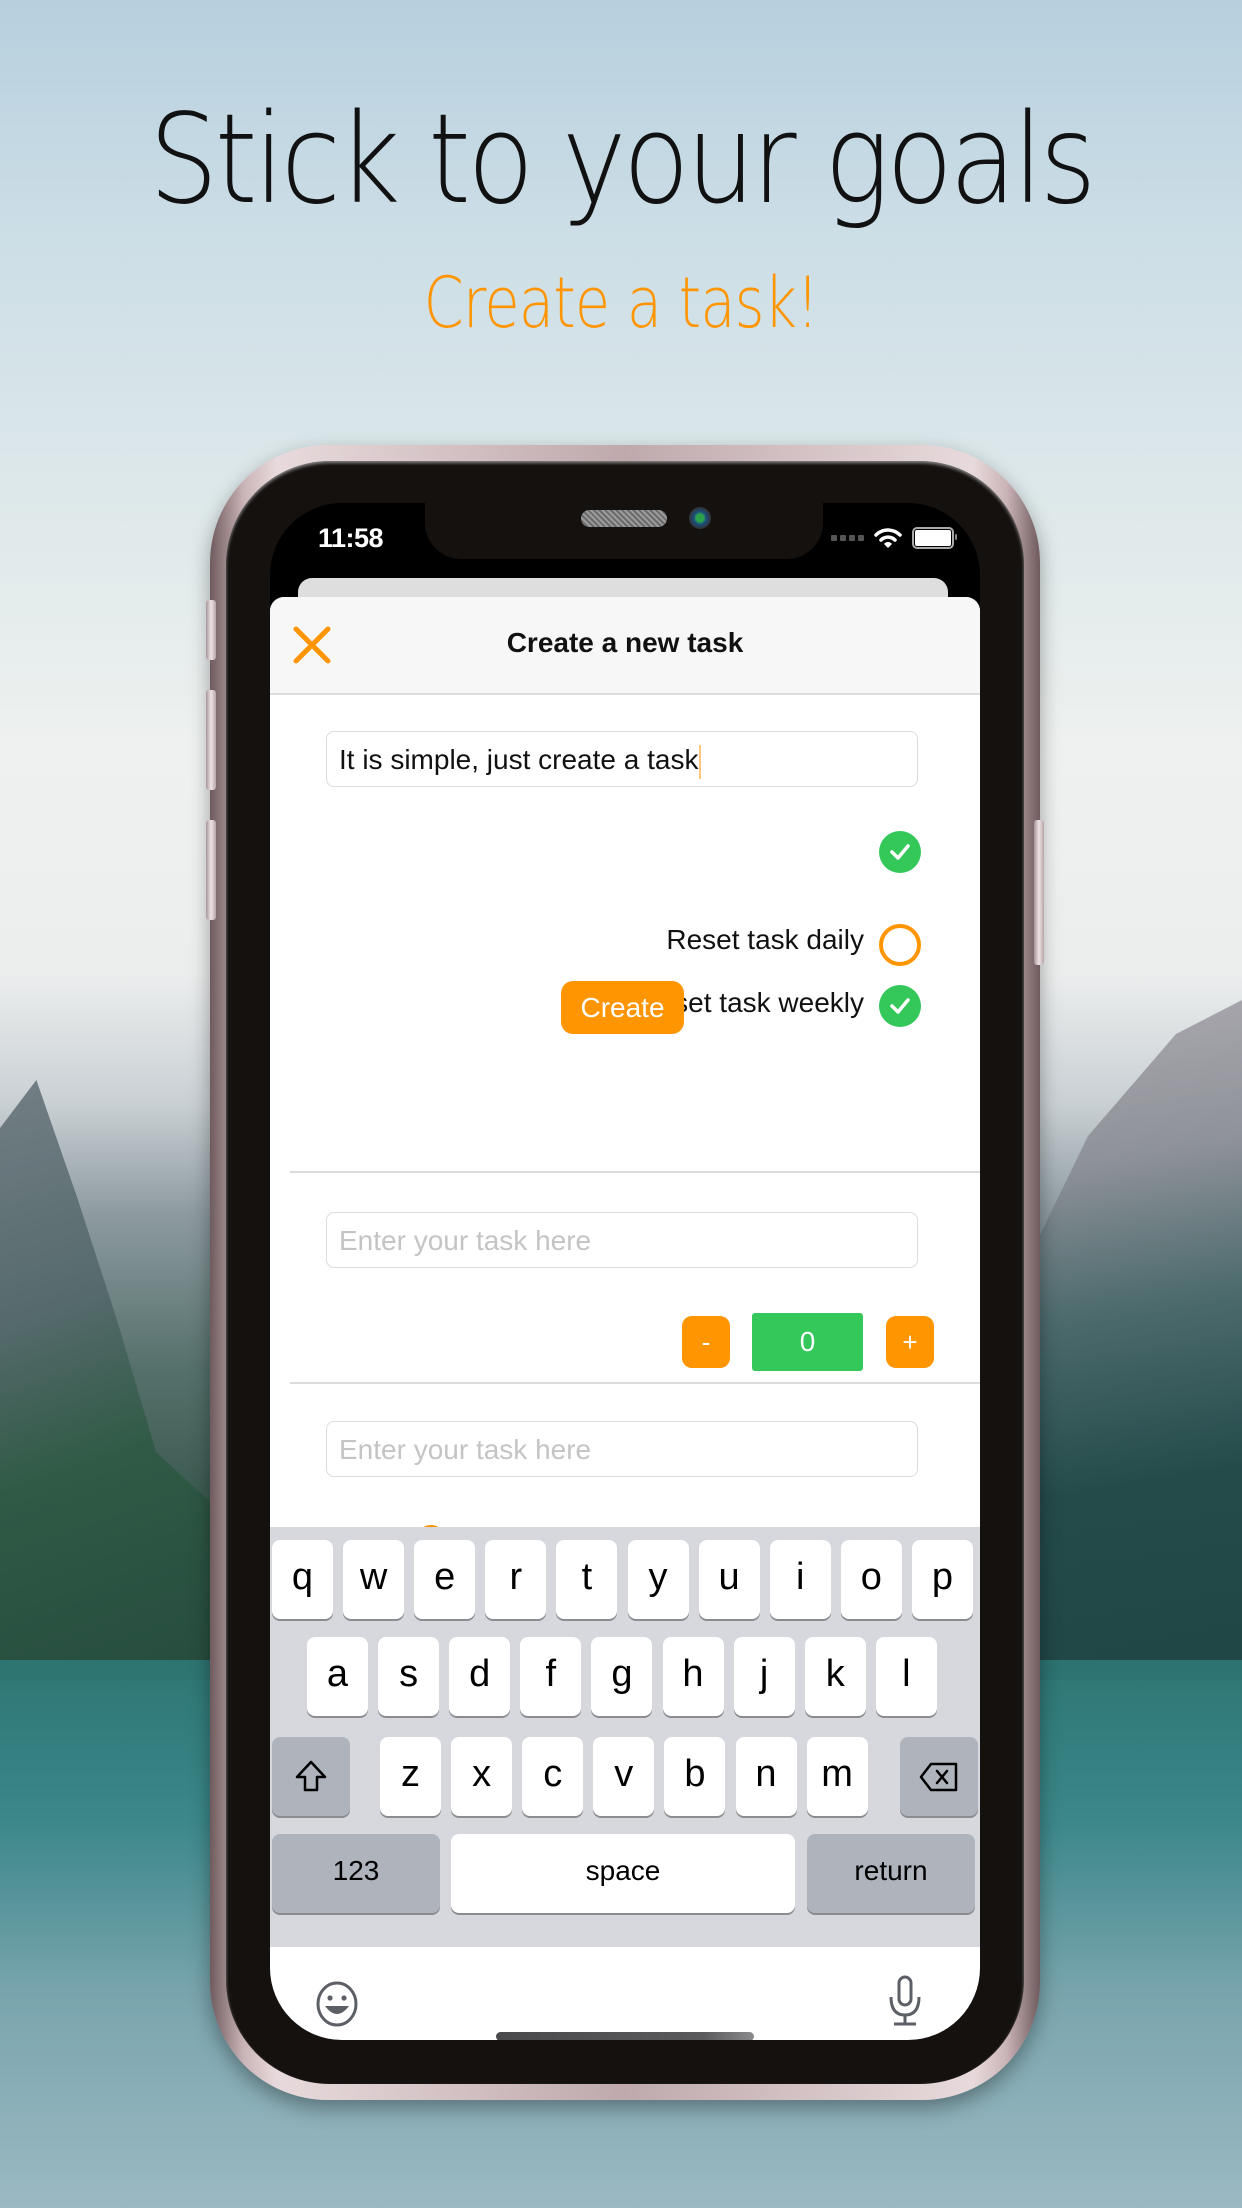  I want to click on return-key: return, so click(891, 1873).